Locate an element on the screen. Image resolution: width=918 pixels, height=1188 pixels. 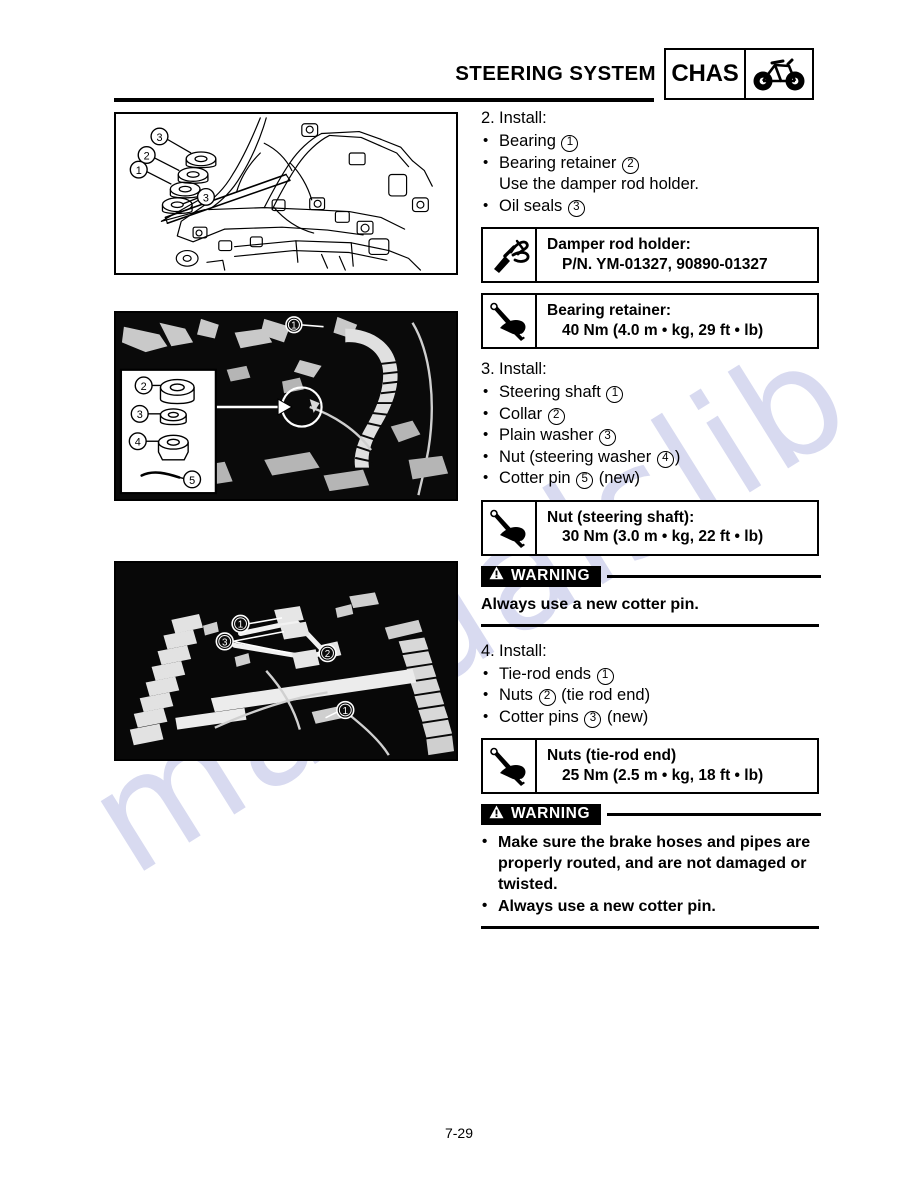
step-3-number: 3. is located at coordinates (488, 369).